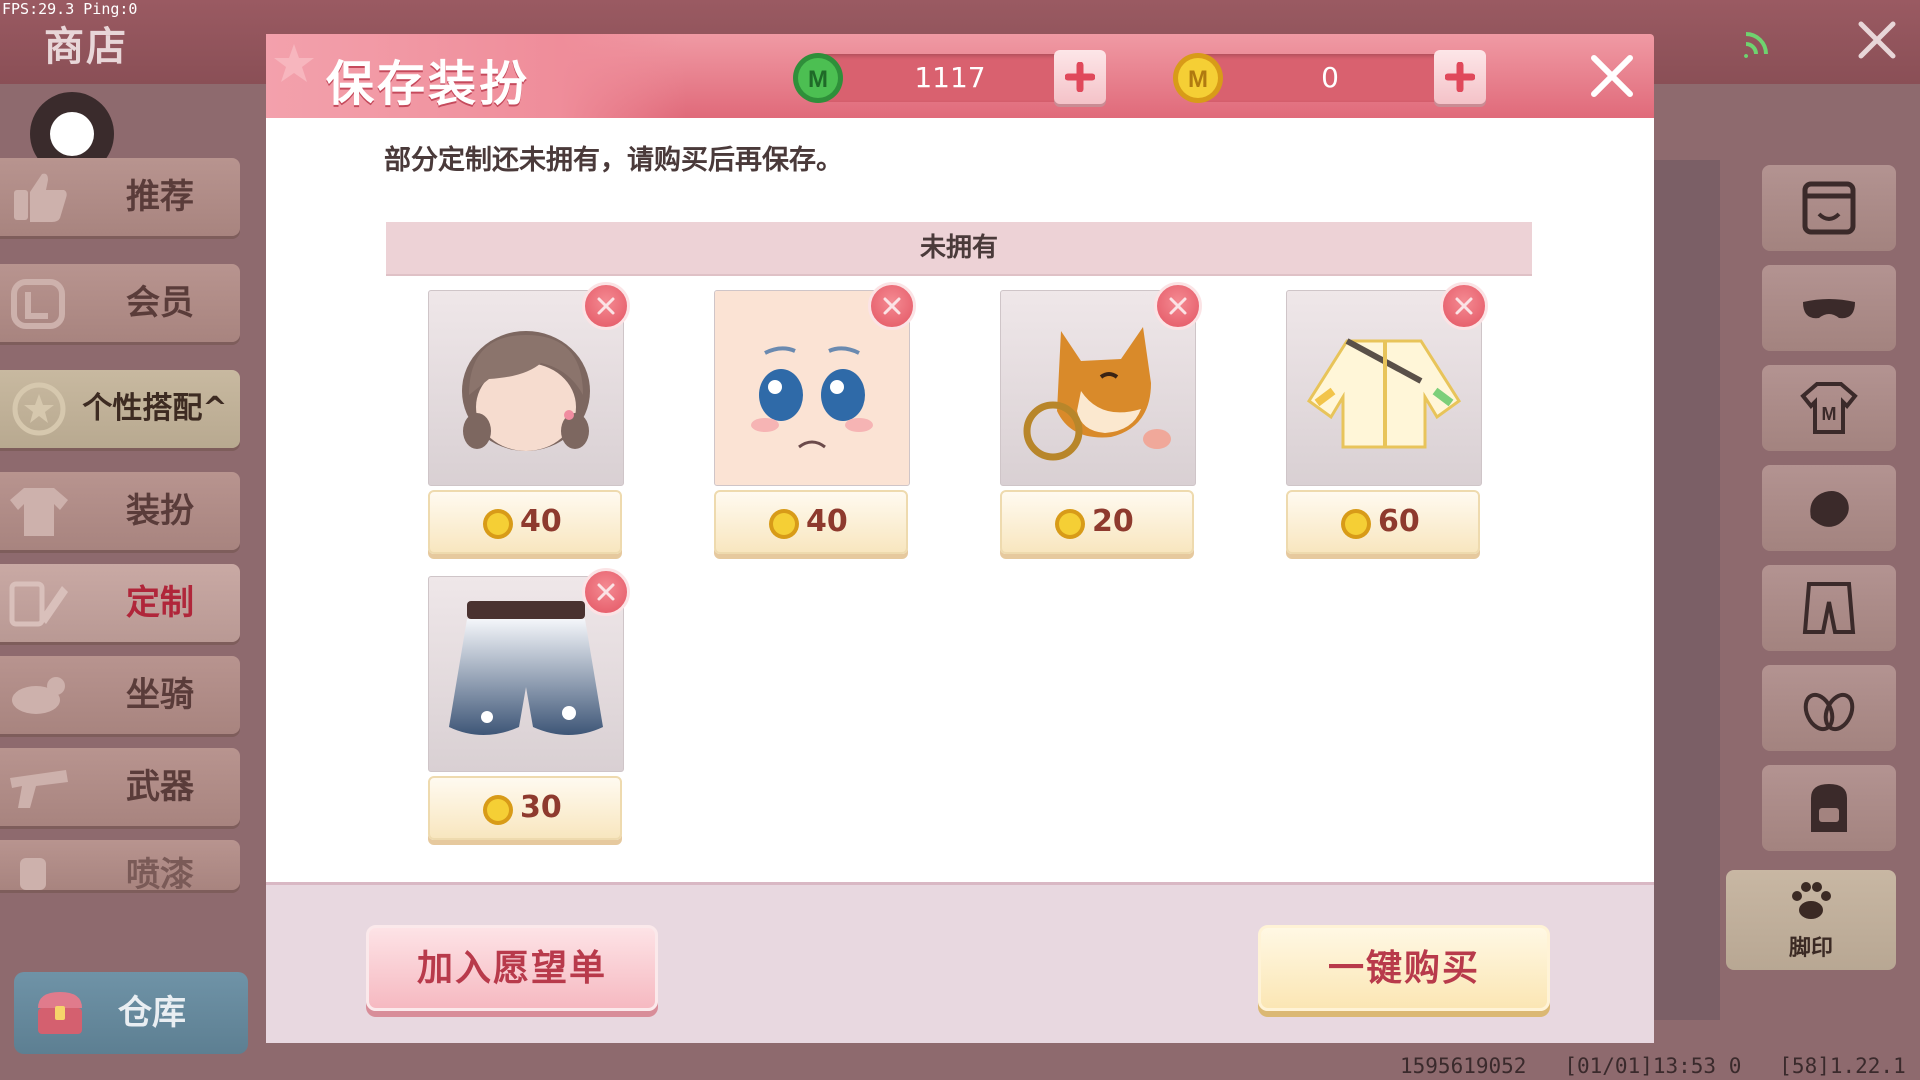 This screenshot has height=1080, width=1920. Describe the element at coordinates (120, 695) in the screenshot. I see `sidebar-item-mount: 坐骑` at that location.